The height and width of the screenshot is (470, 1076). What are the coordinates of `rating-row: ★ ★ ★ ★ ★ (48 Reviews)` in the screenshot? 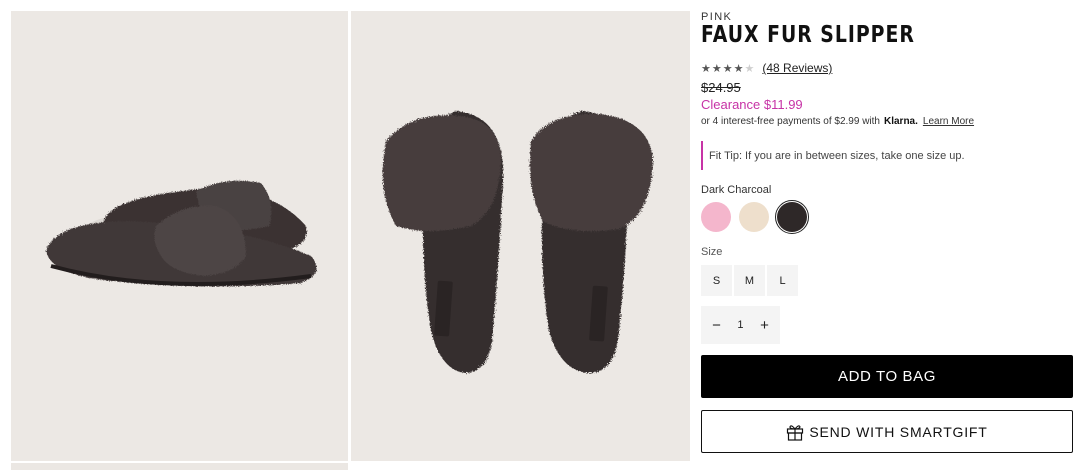 It's located at (766, 68).